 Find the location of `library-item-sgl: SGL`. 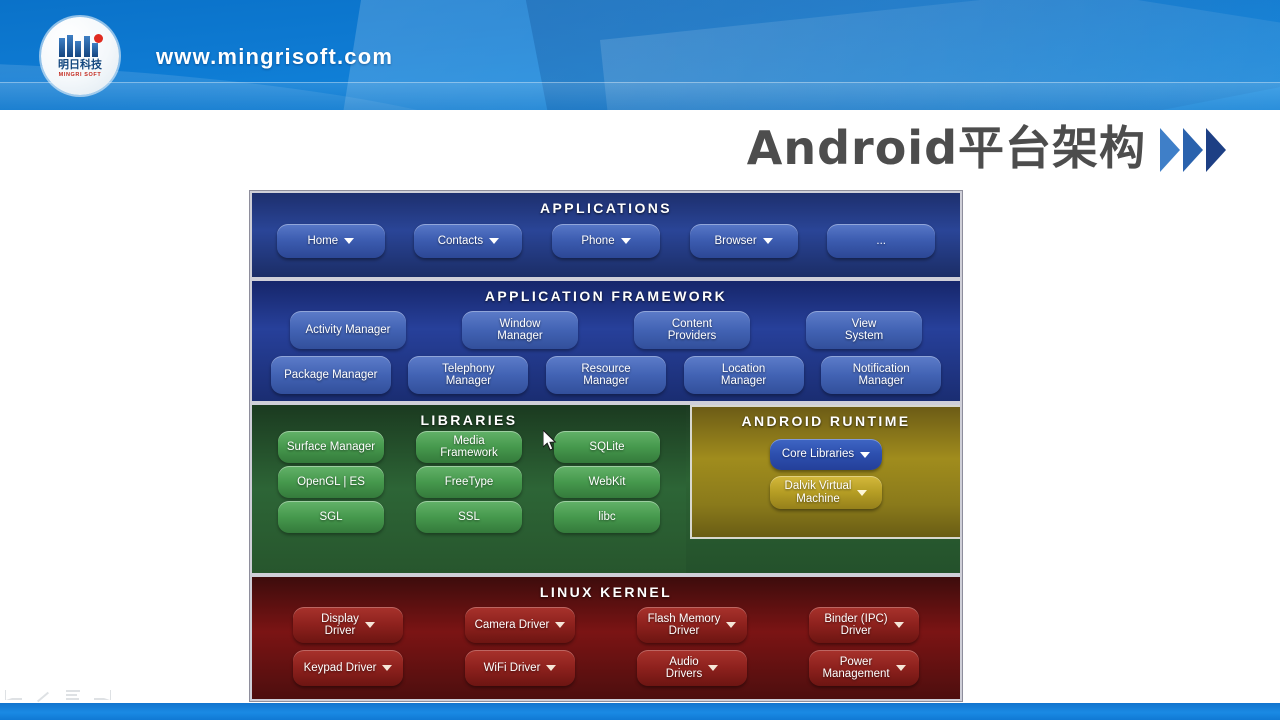

library-item-sgl: SGL is located at coordinates (331, 517).